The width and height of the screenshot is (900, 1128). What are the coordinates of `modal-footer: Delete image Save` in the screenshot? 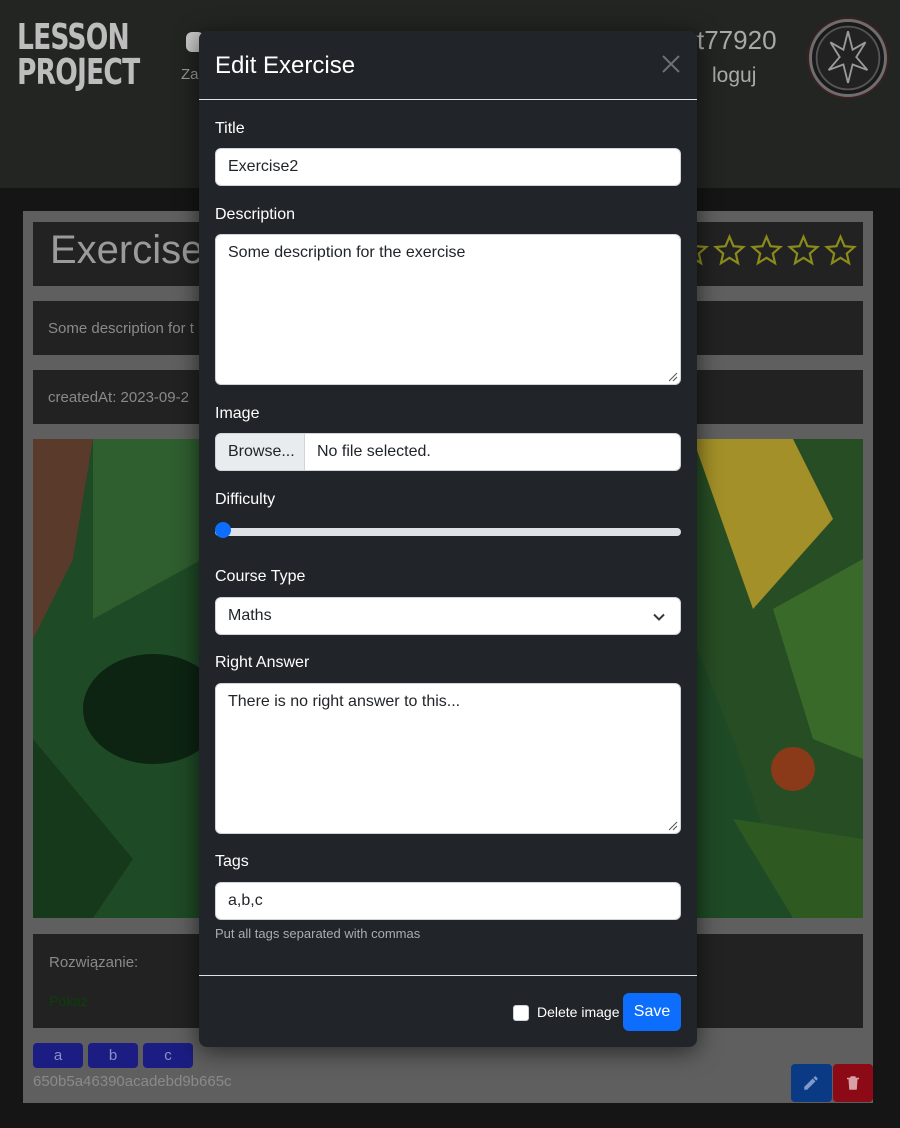 It's located at (448, 1011).